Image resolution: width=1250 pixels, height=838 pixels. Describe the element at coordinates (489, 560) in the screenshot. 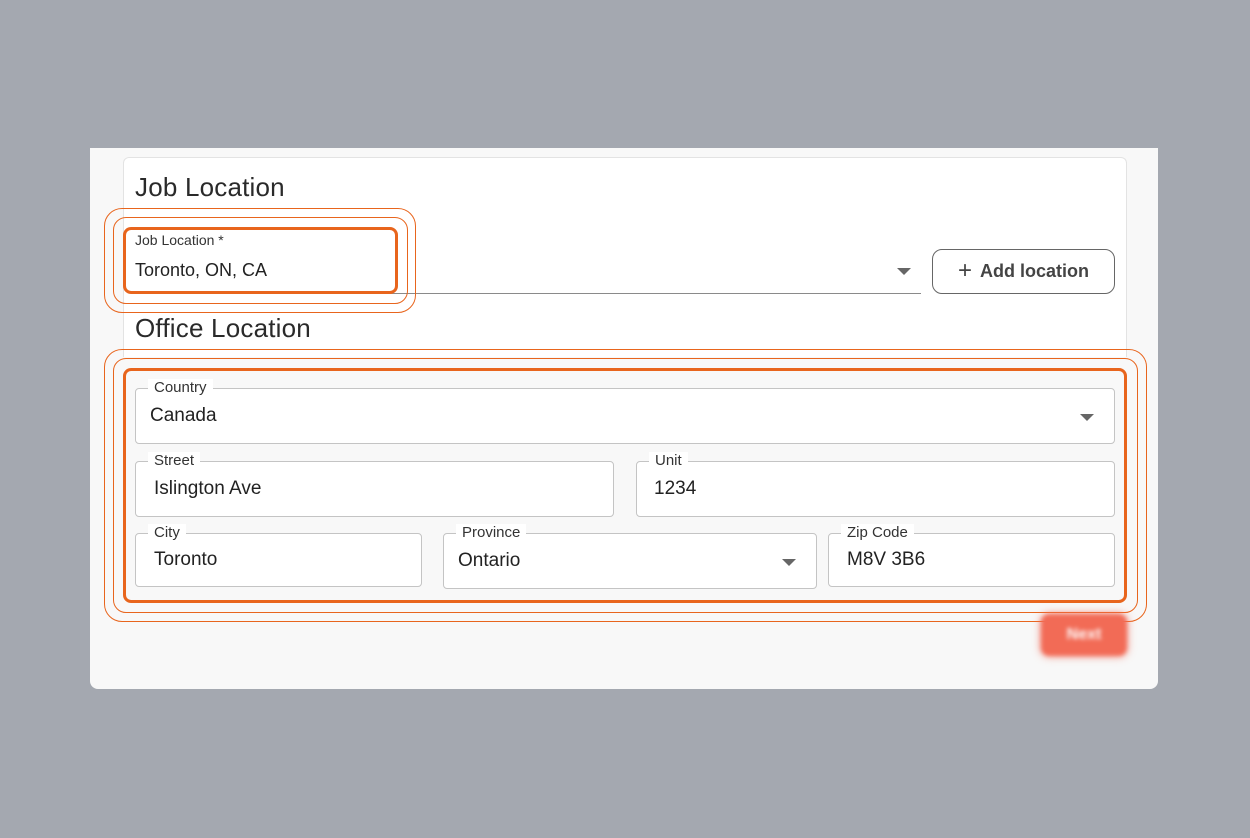

I see `province-value: Ontario` at that location.